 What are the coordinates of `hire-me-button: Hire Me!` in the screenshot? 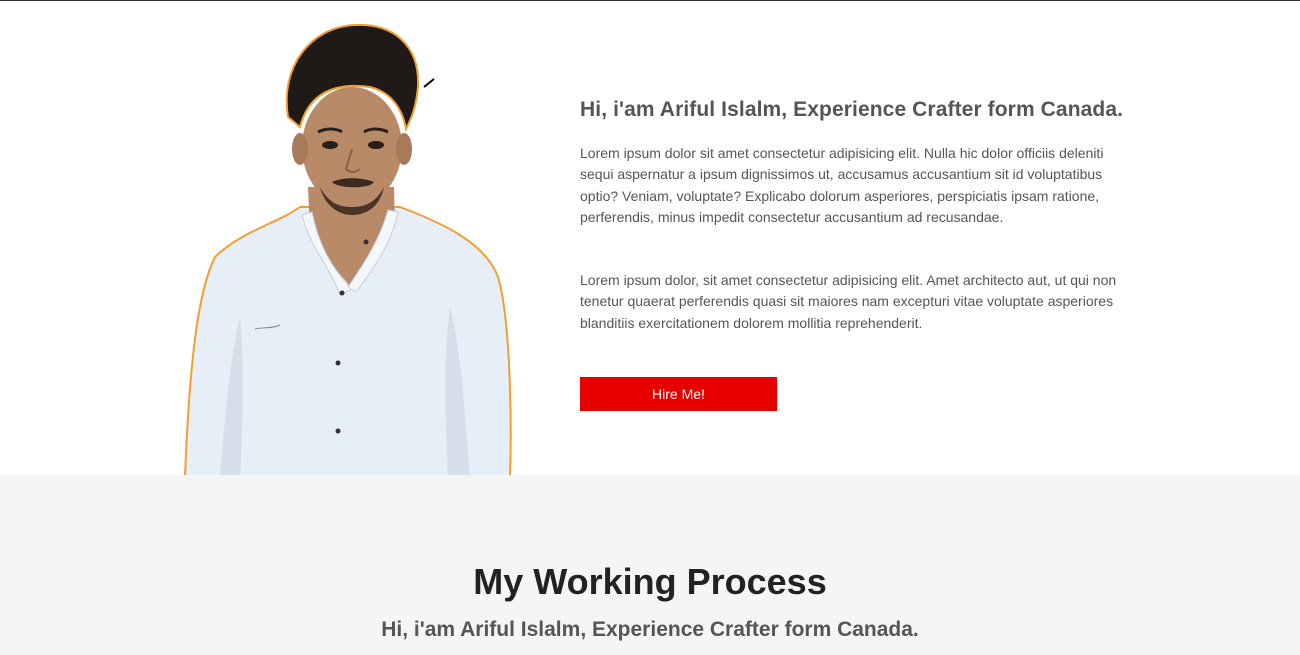 It's located at (678, 394).